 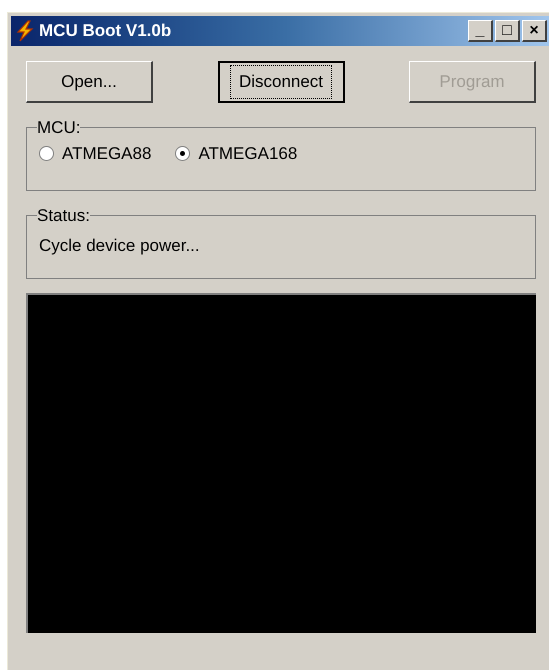 I want to click on lightning-icon, so click(x=25, y=31).